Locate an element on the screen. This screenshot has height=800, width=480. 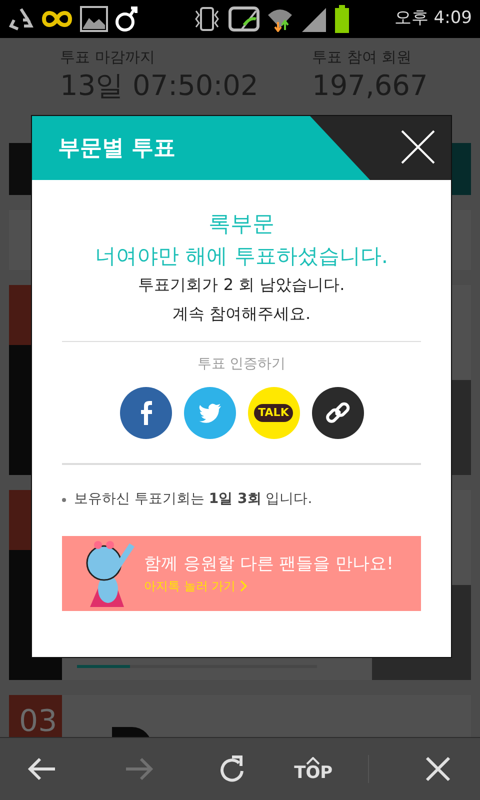
kakaotalk-button: TALK is located at coordinates (274, 413).